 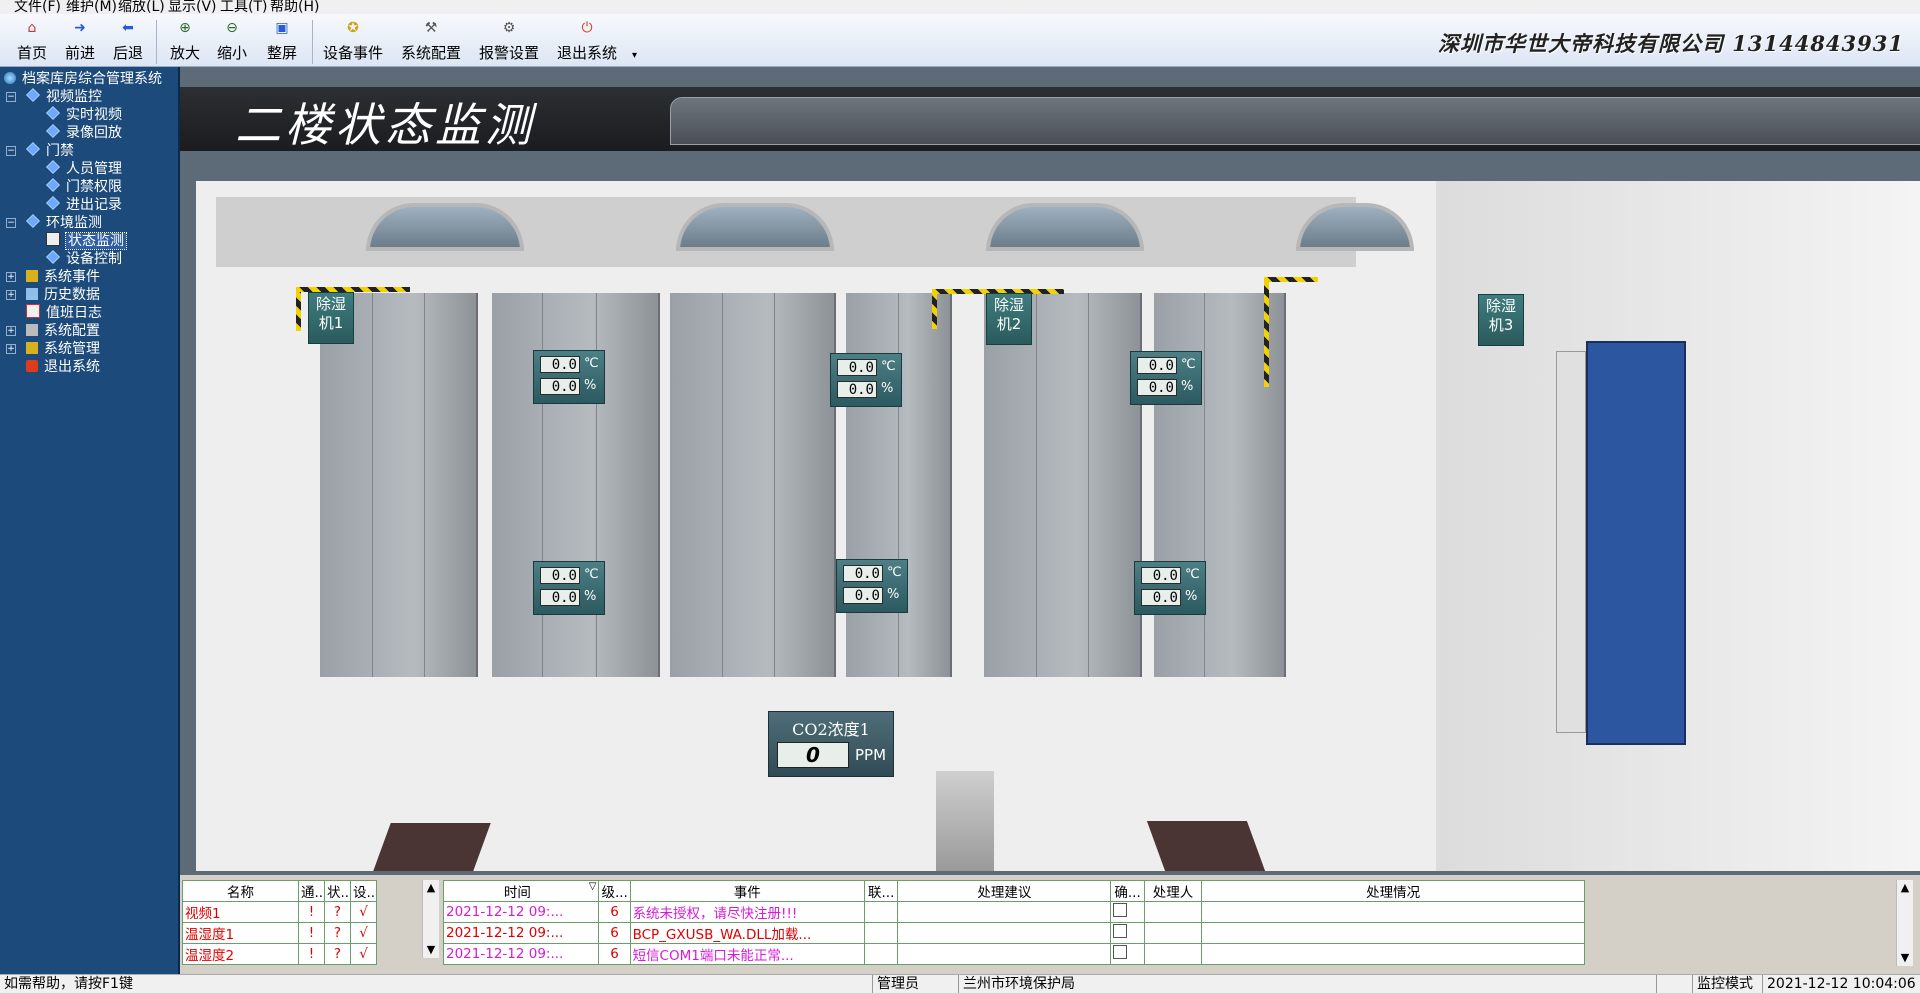 What do you see at coordinates (68, 984) in the screenshot?
I see `help-hint: 如需帮助，请按F1键` at bounding box center [68, 984].